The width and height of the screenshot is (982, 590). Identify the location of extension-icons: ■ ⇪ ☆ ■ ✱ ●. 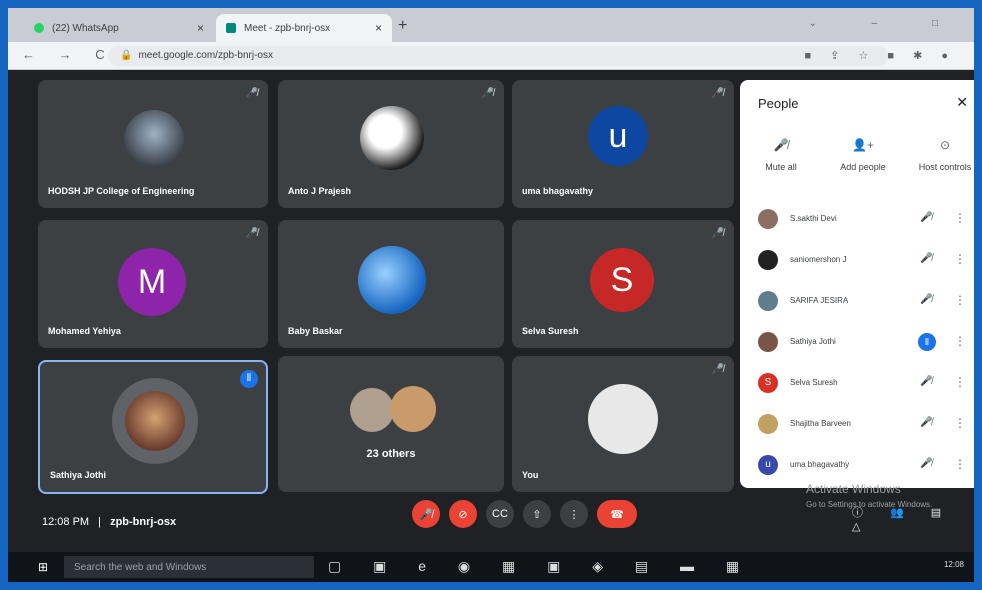
(880, 55).